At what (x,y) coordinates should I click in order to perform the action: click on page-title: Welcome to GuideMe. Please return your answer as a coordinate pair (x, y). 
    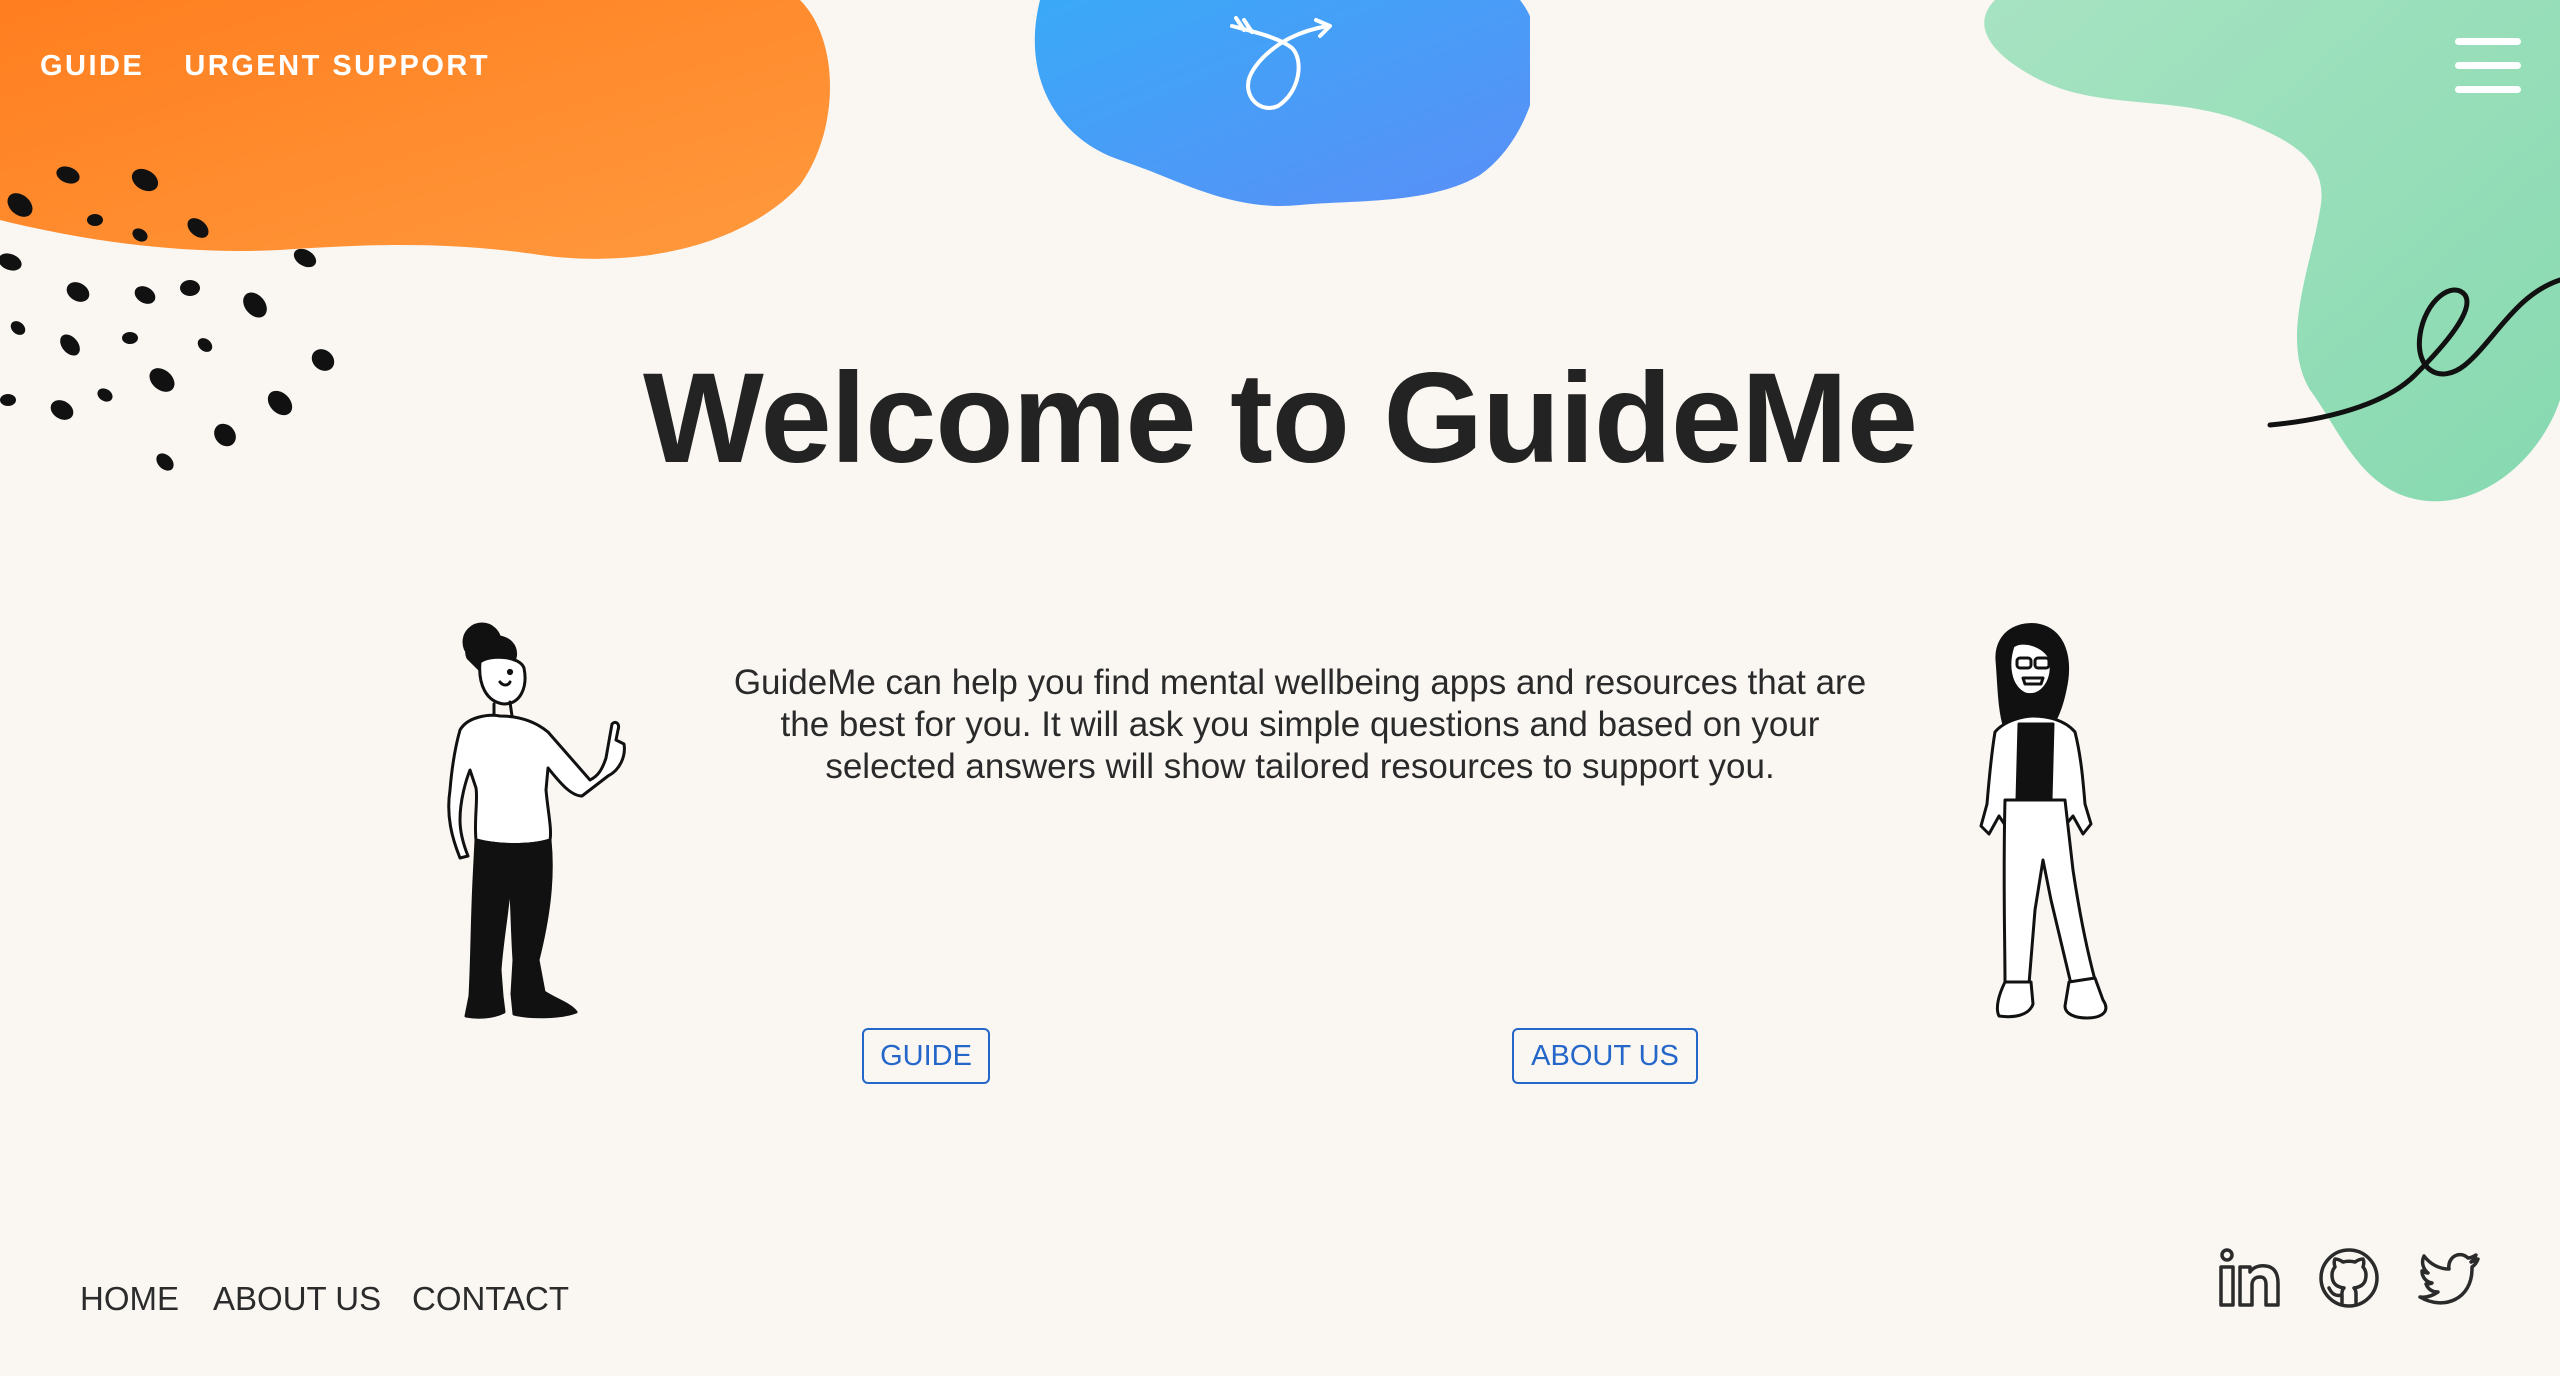
    Looking at the image, I should click on (1280, 418).